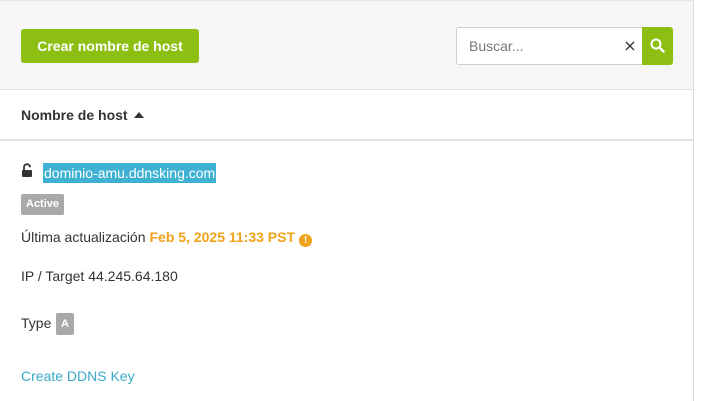 The height and width of the screenshot is (401, 703). I want to click on last-update-value: Feb 5, 2025 11:33 PST, so click(222, 237).